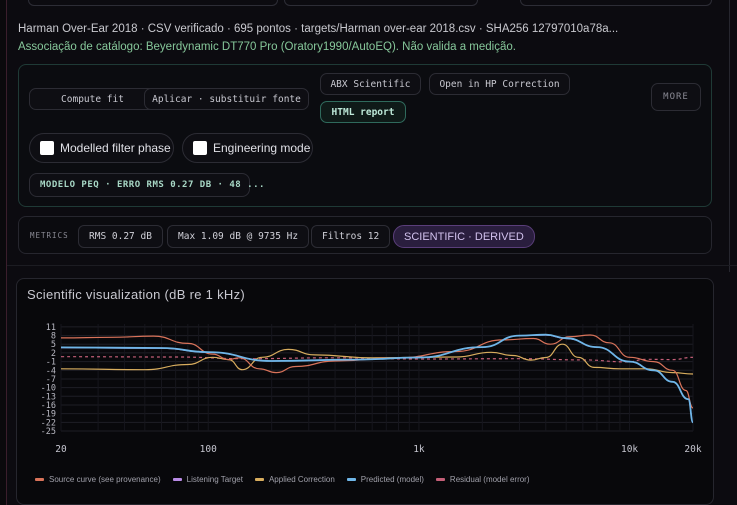 The height and width of the screenshot is (505, 737). I want to click on legend-item: Source curve (see provenance), so click(98, 479).